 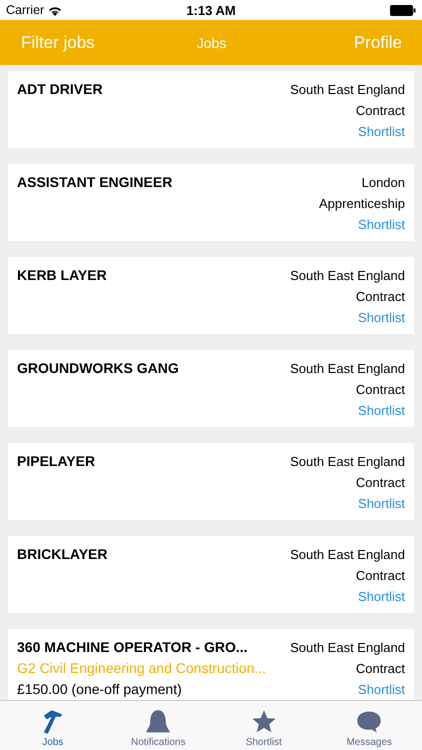 What do you see at coordinates (62, 554) in the screenshot?
I see `job-title: BRICKLAYER` at bounding box center [62, 554].